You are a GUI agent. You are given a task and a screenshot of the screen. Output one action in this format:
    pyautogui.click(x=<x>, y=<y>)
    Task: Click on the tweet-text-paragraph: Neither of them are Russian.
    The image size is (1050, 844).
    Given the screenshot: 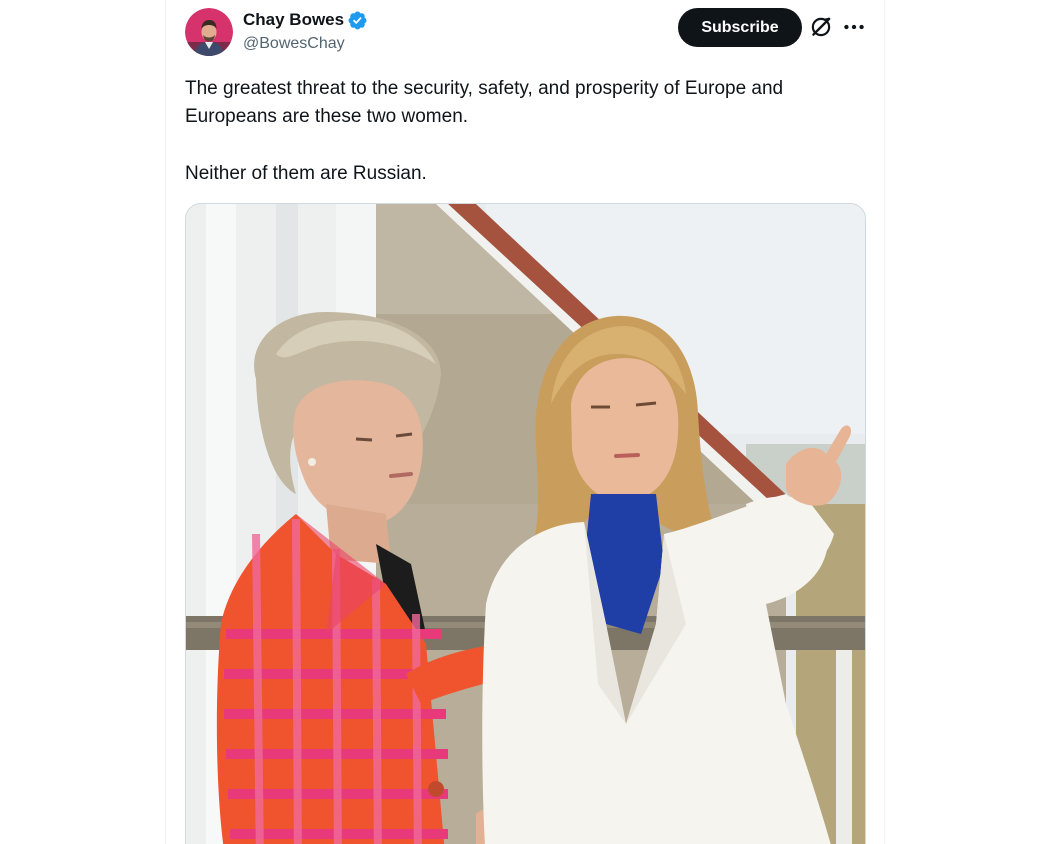 What is the action you would take?
    pyautogui.click(x=306, y=173)
    